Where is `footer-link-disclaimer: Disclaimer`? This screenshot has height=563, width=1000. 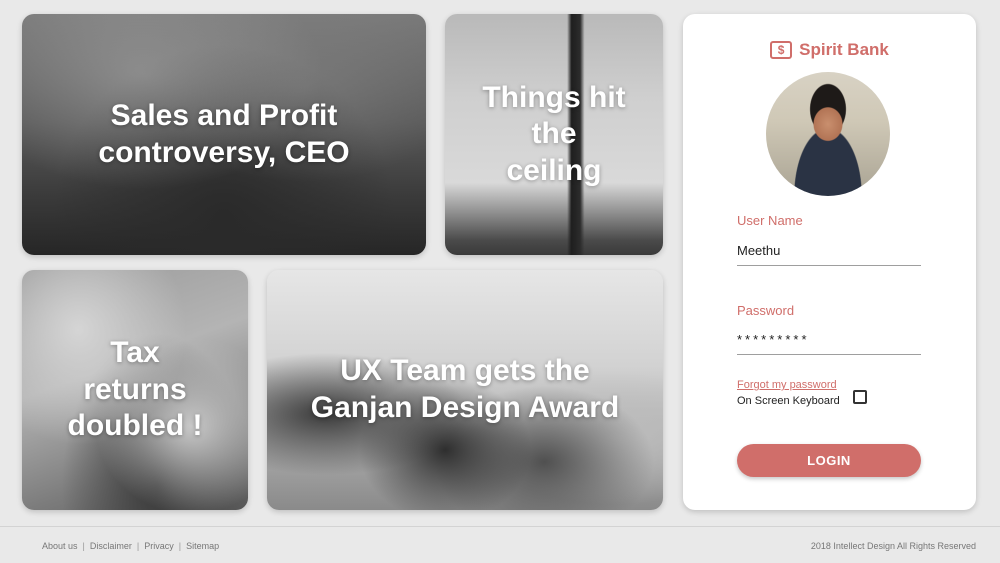 footer-link-disclaimer: Disclaimer is located at coordinates (111, 546).